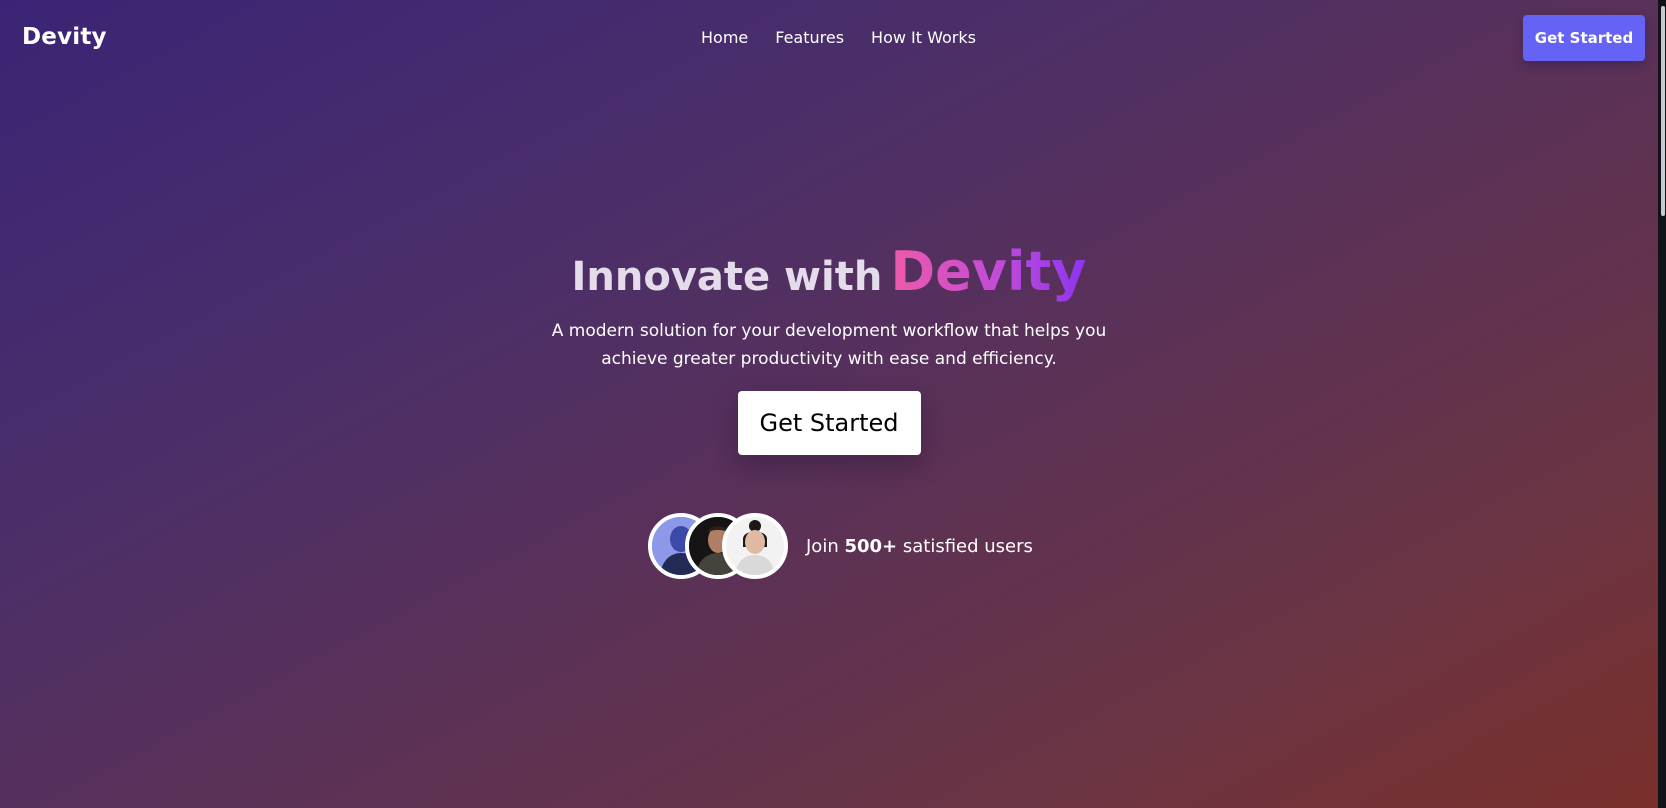  Describe the element at coordinates (923, 37) in the screenshot. I see `nav-link-how-it-works: How It Works` at that location.